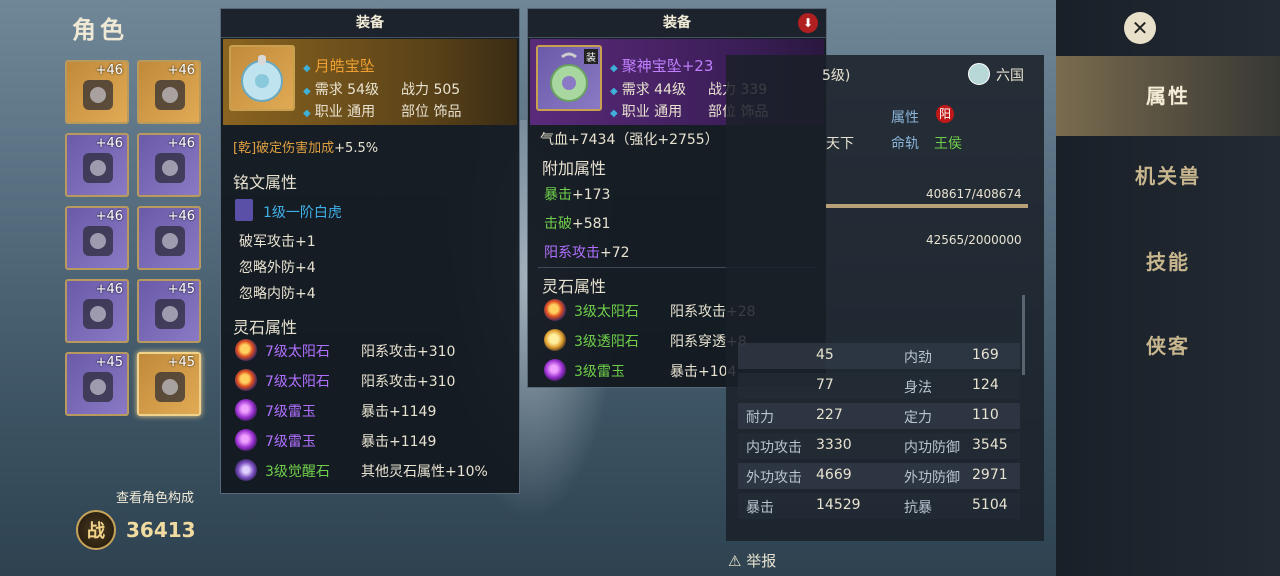 This screenshot has width=1280, height=576. What do you see at coordinates (752, 560) in the screenshot?
I see `report-button: ⚠ 举报` at bounding box center [752, 560].